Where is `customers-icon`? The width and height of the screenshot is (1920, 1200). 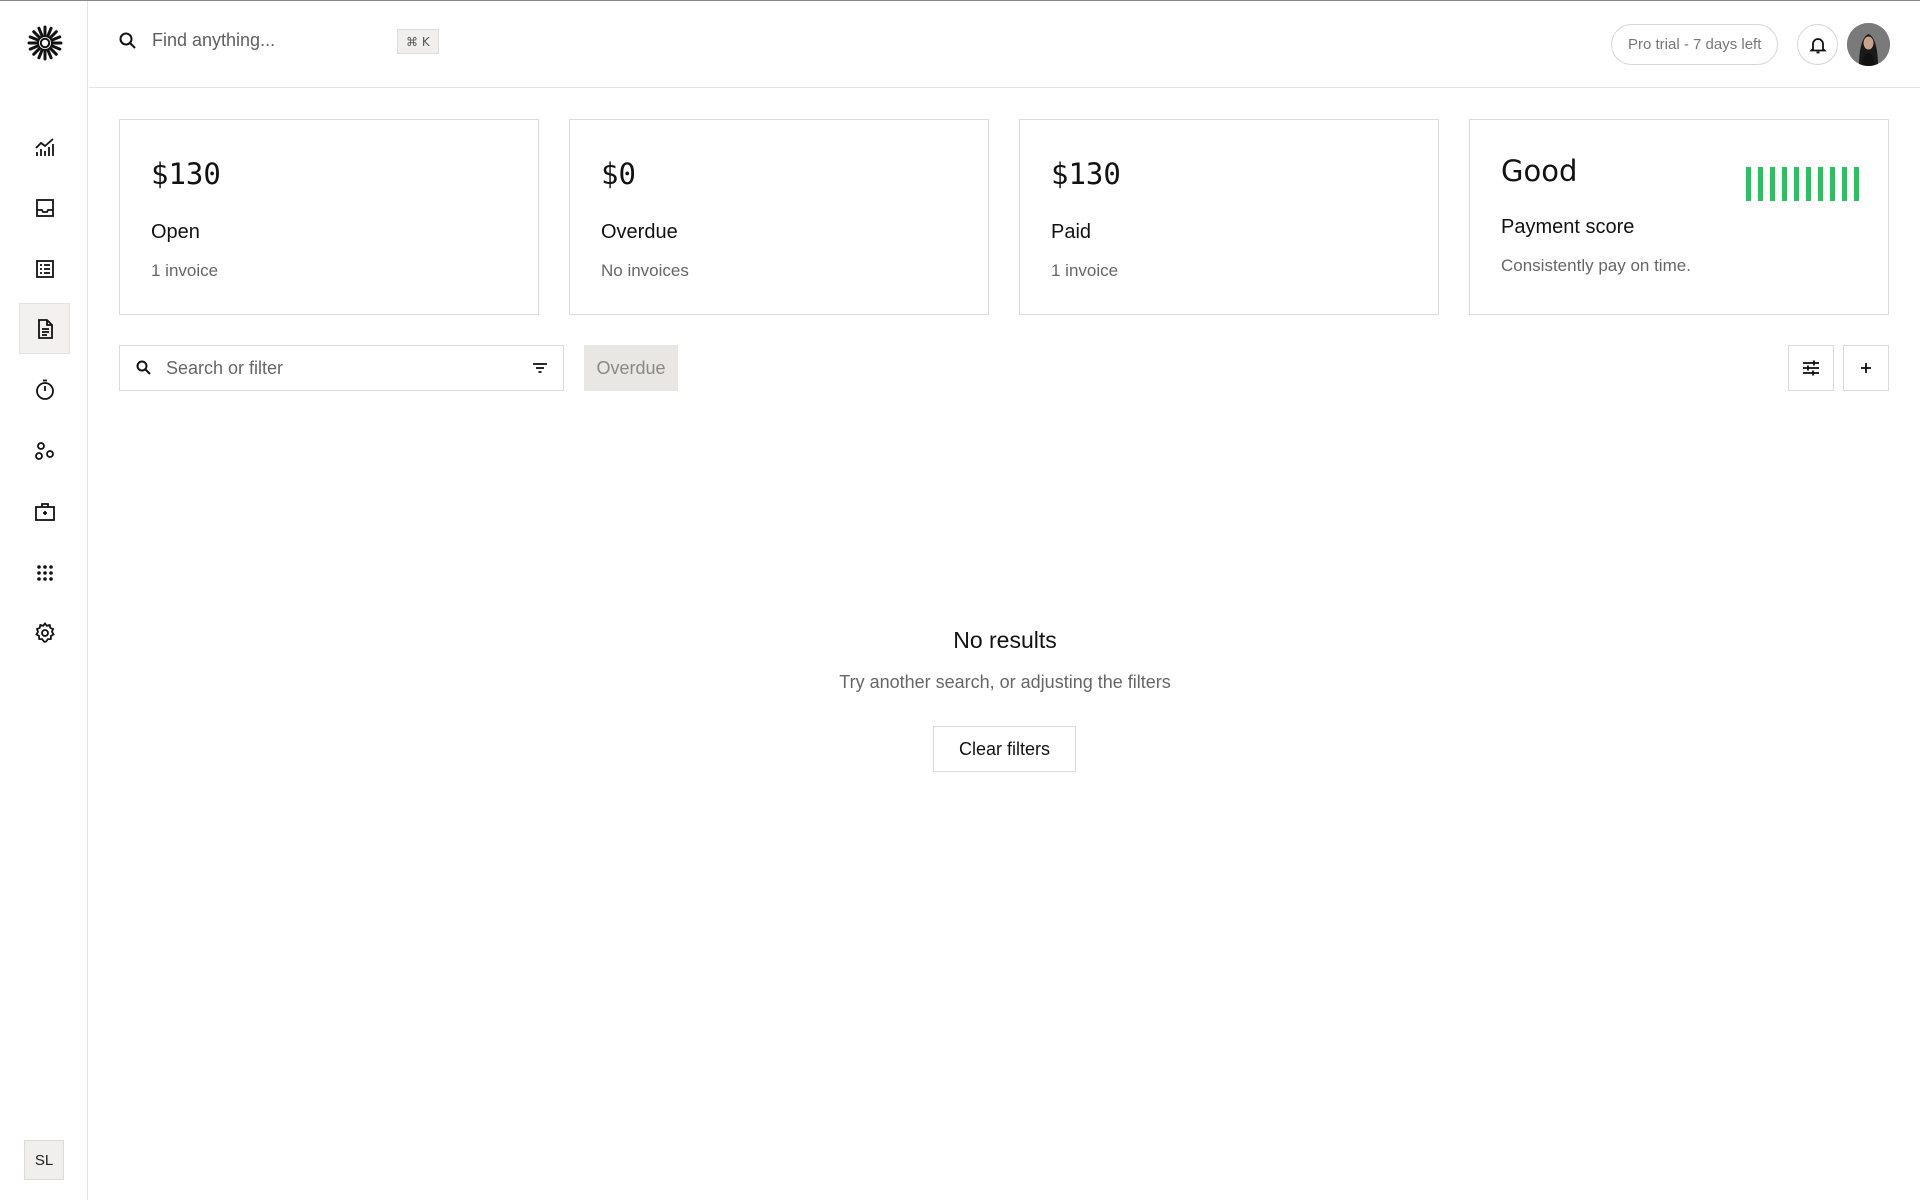
customers-icon is located at coordinates (44, 450).